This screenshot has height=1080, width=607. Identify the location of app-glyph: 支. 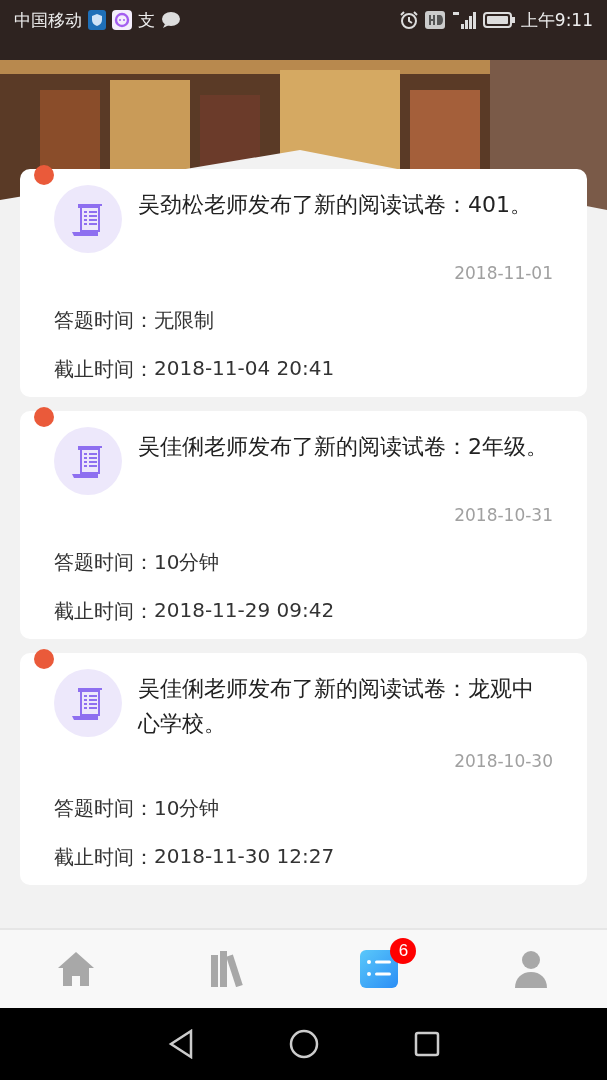
(146, 20).